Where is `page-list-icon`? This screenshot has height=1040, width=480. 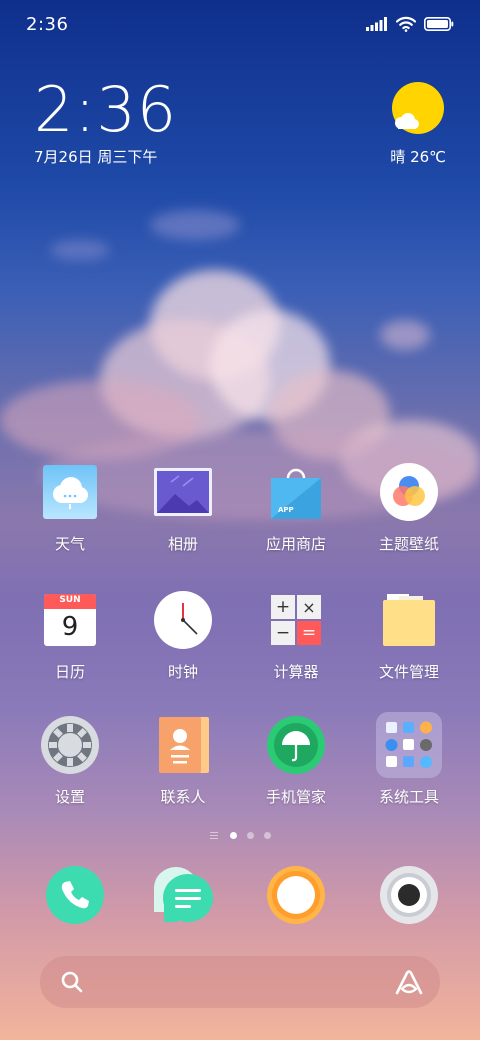 page-list-icon is located at coordinates (213, 835).